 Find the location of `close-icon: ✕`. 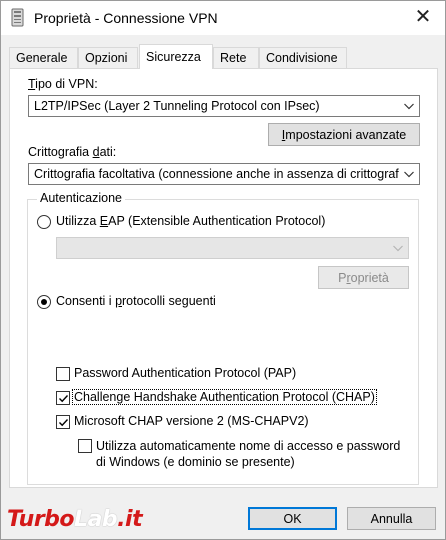

close-icon: ✕ is located at coordinates (423, 17).